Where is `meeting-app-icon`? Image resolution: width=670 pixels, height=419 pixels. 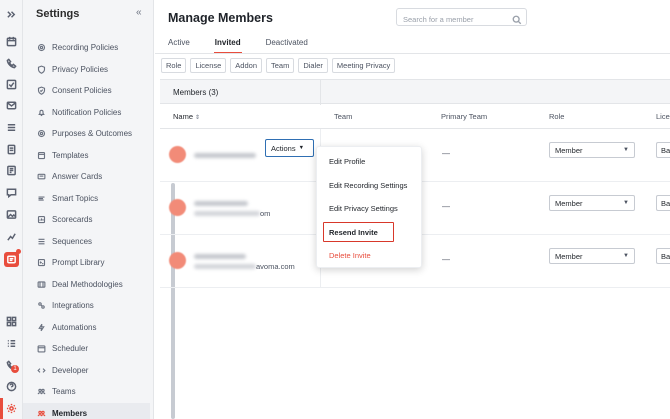 meeting-app-icon is located at coordinates (11, 259).